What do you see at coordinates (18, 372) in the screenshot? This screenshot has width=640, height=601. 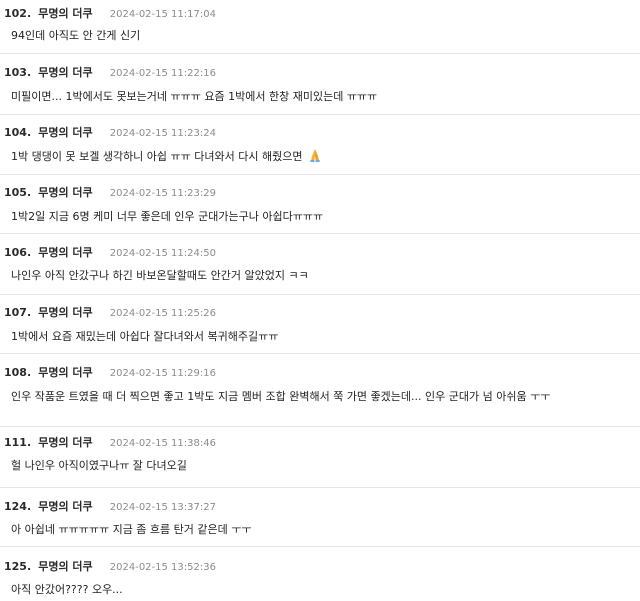 I see `comment-number: 108.` at bounding box center [18, 372].